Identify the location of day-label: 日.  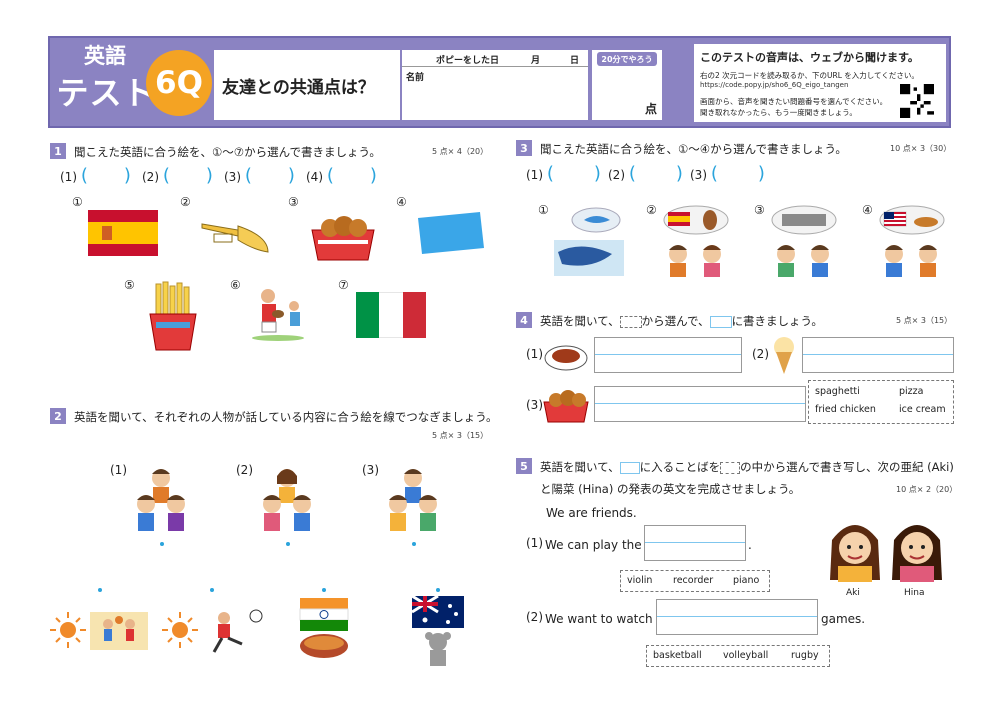
(575, 61).